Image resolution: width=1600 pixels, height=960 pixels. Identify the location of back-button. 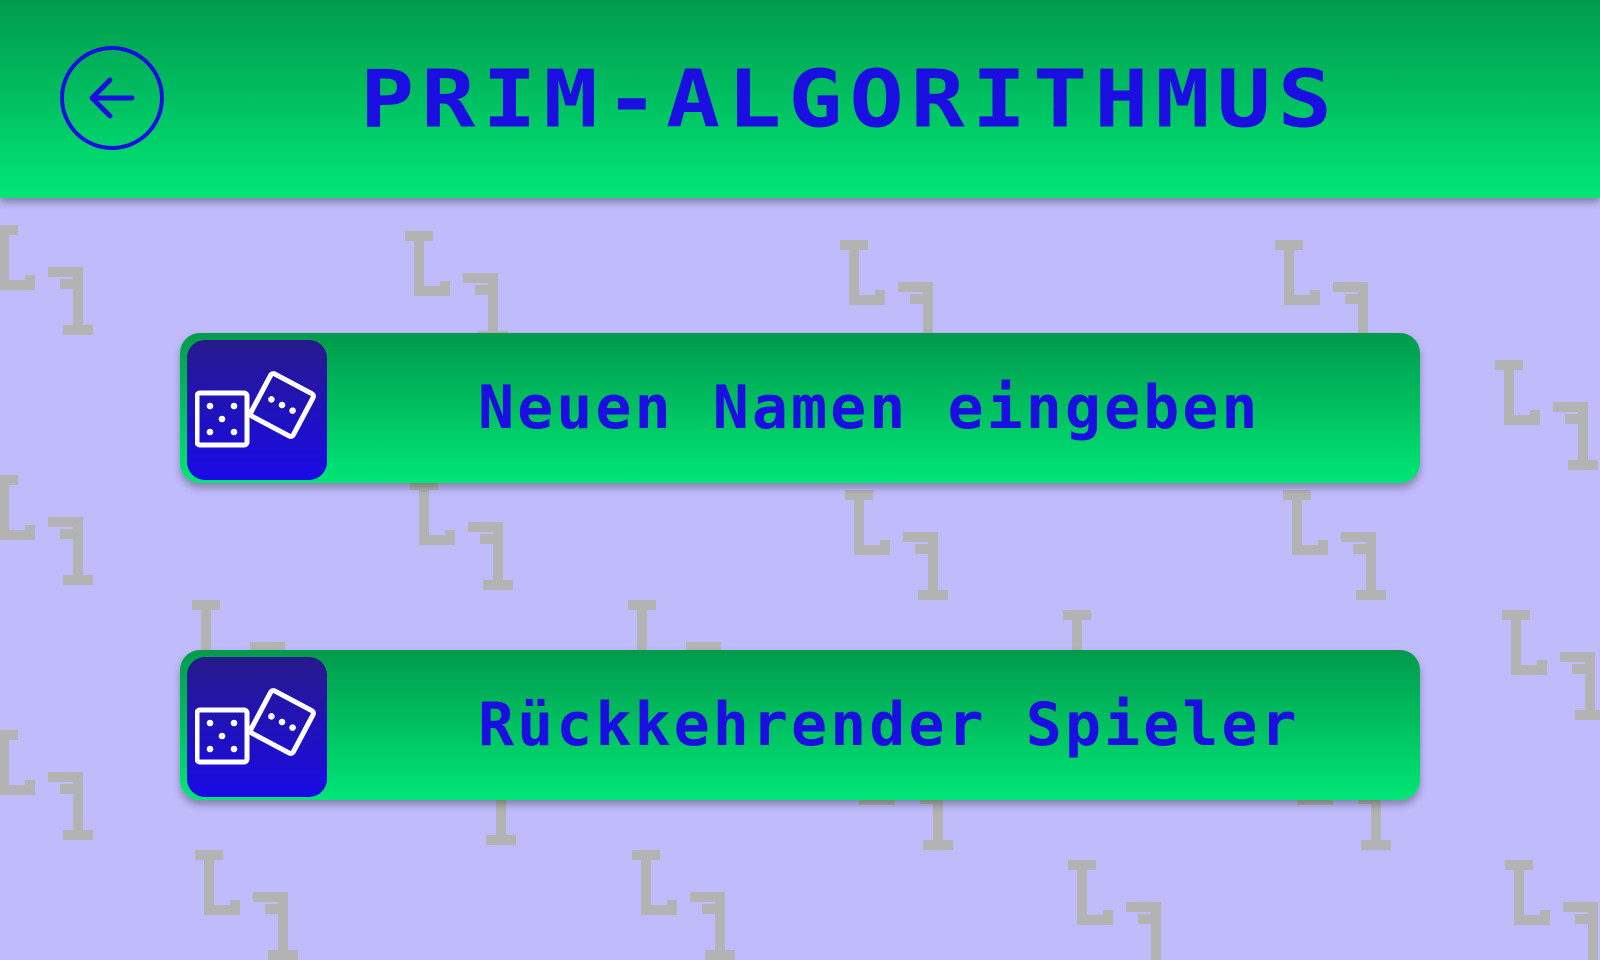
(112, 98).